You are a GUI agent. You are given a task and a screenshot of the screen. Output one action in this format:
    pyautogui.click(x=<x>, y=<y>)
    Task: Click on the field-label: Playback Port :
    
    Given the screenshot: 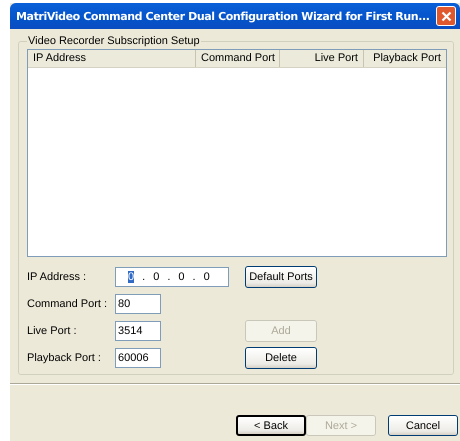 What is the action you would take?
    pyautogui.click(x=64, y=358)
    